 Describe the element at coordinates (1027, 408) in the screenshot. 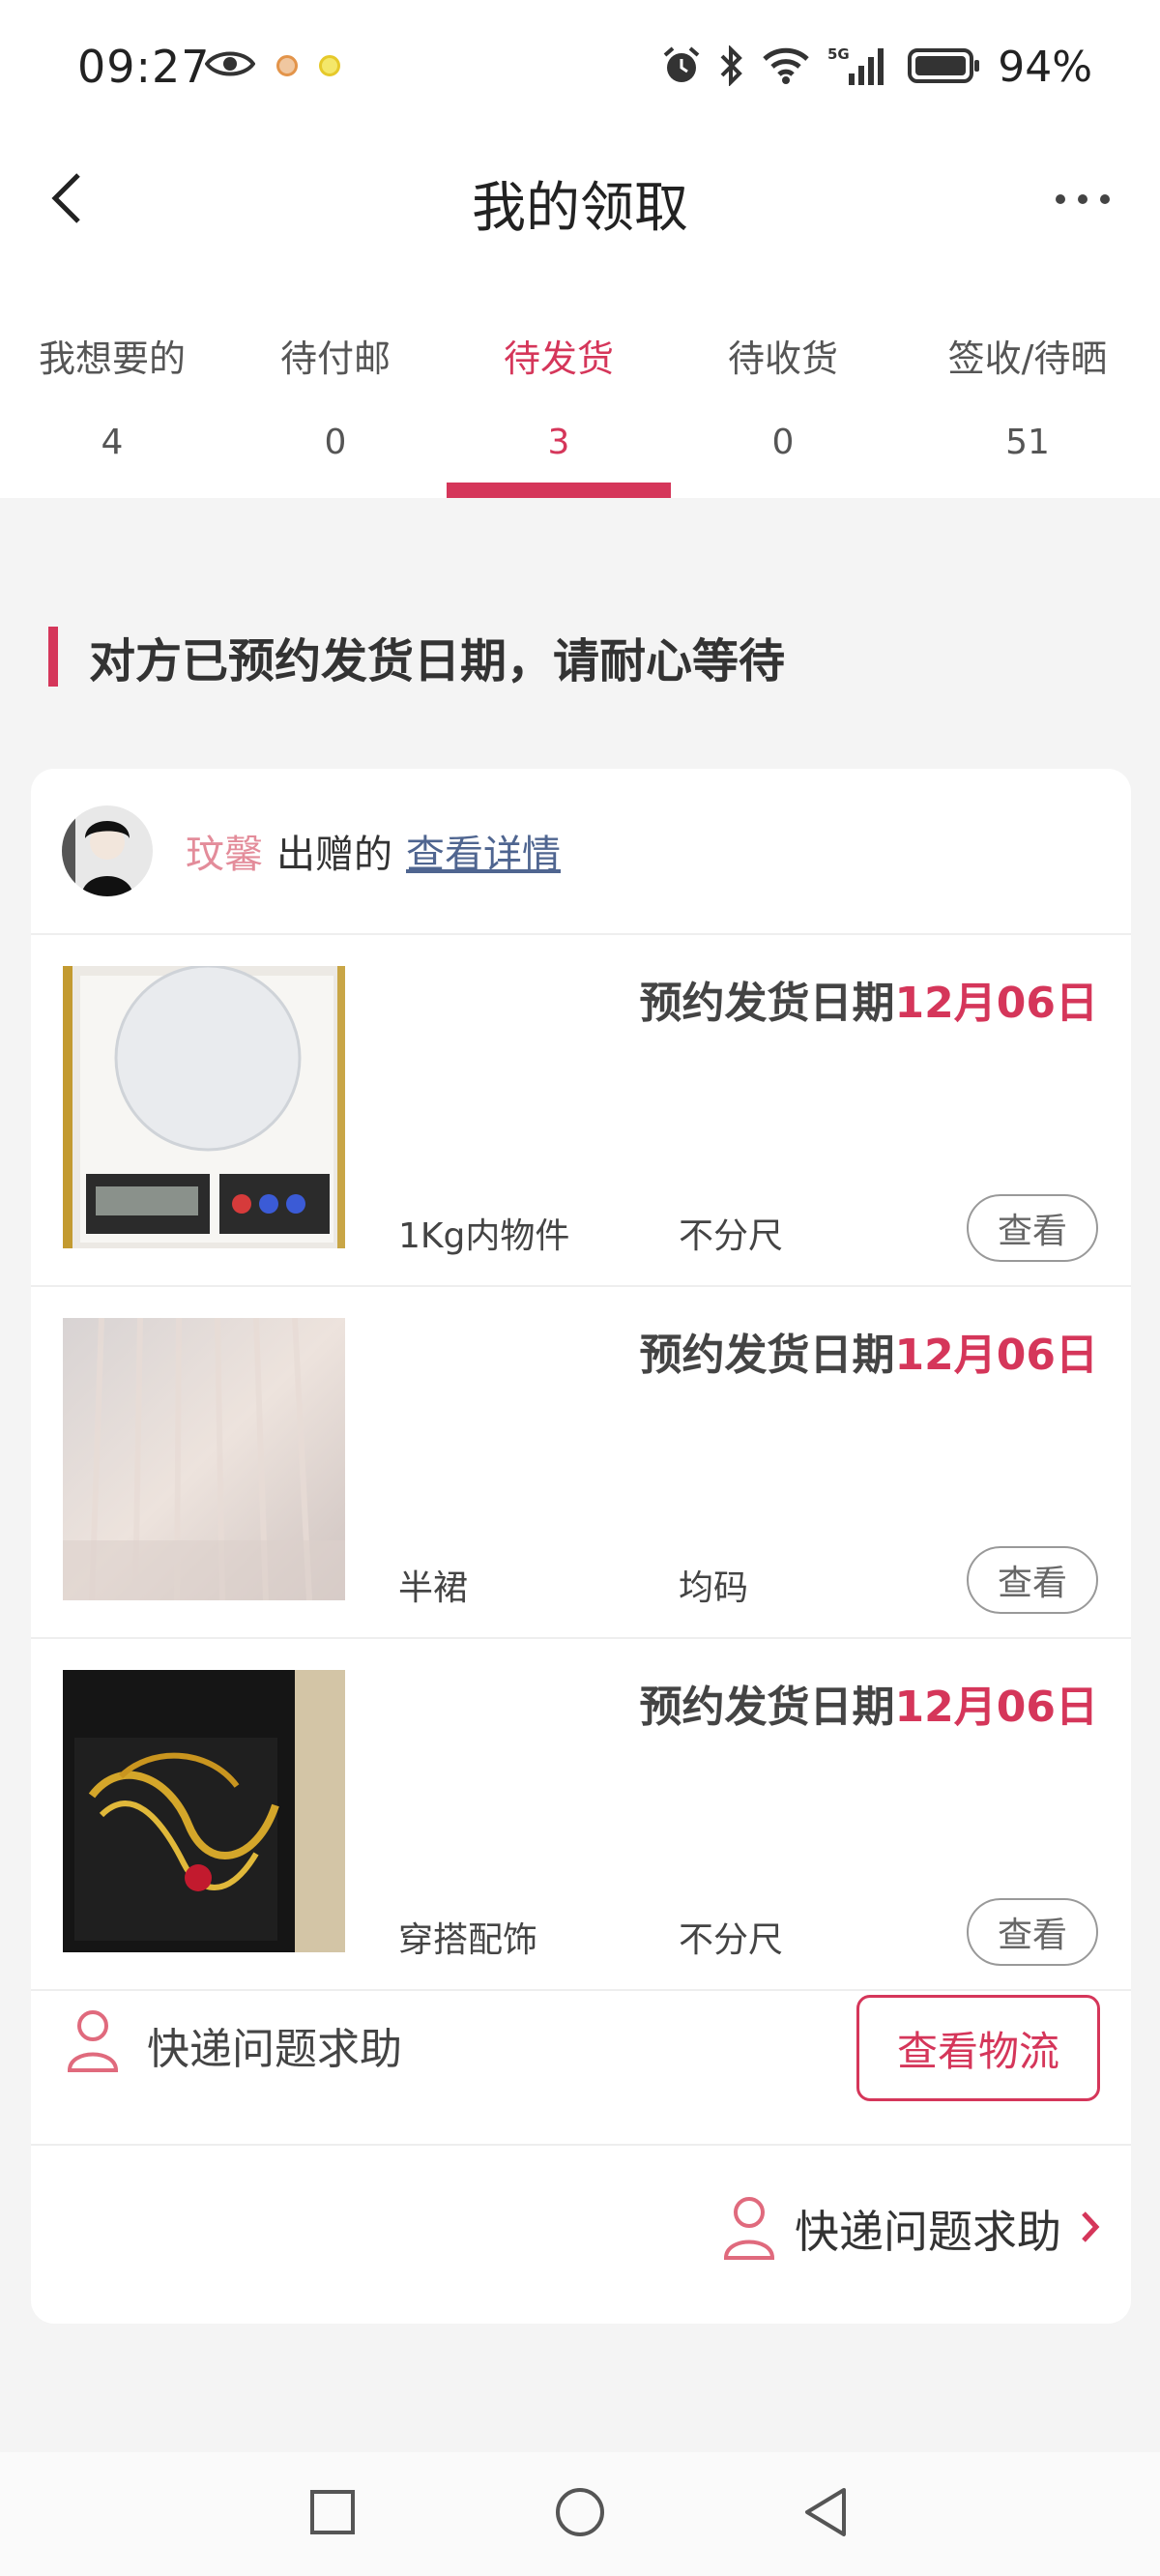

I see `tab-signed-review: 签收/待晒 51` at that location.